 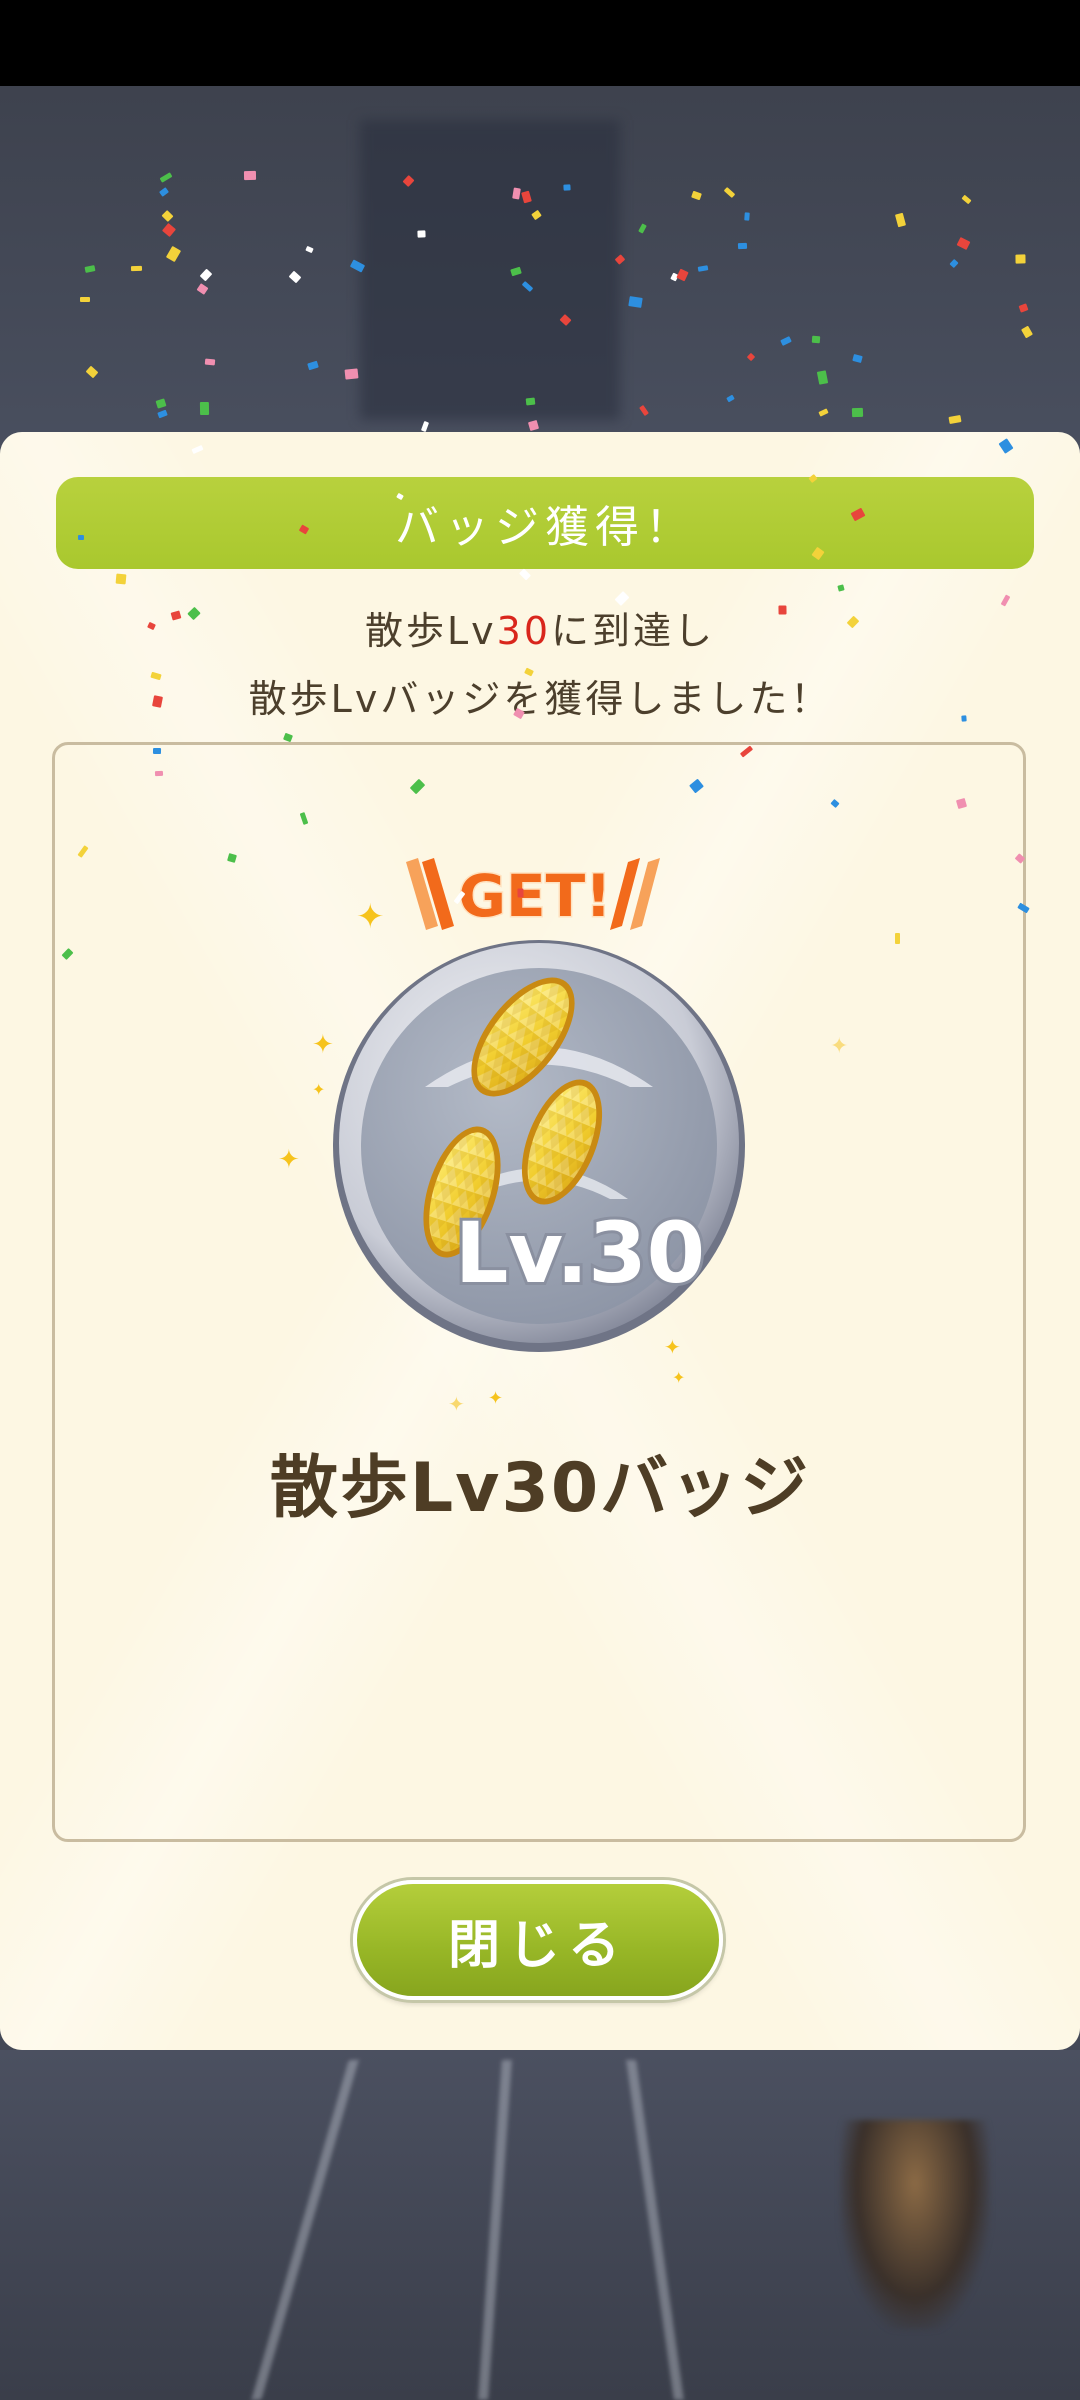 What do you see at coordinates (580, 1253) in the screenshot?
I see `badge-level-text: Lv.30` at bounding box center [580, 1253].